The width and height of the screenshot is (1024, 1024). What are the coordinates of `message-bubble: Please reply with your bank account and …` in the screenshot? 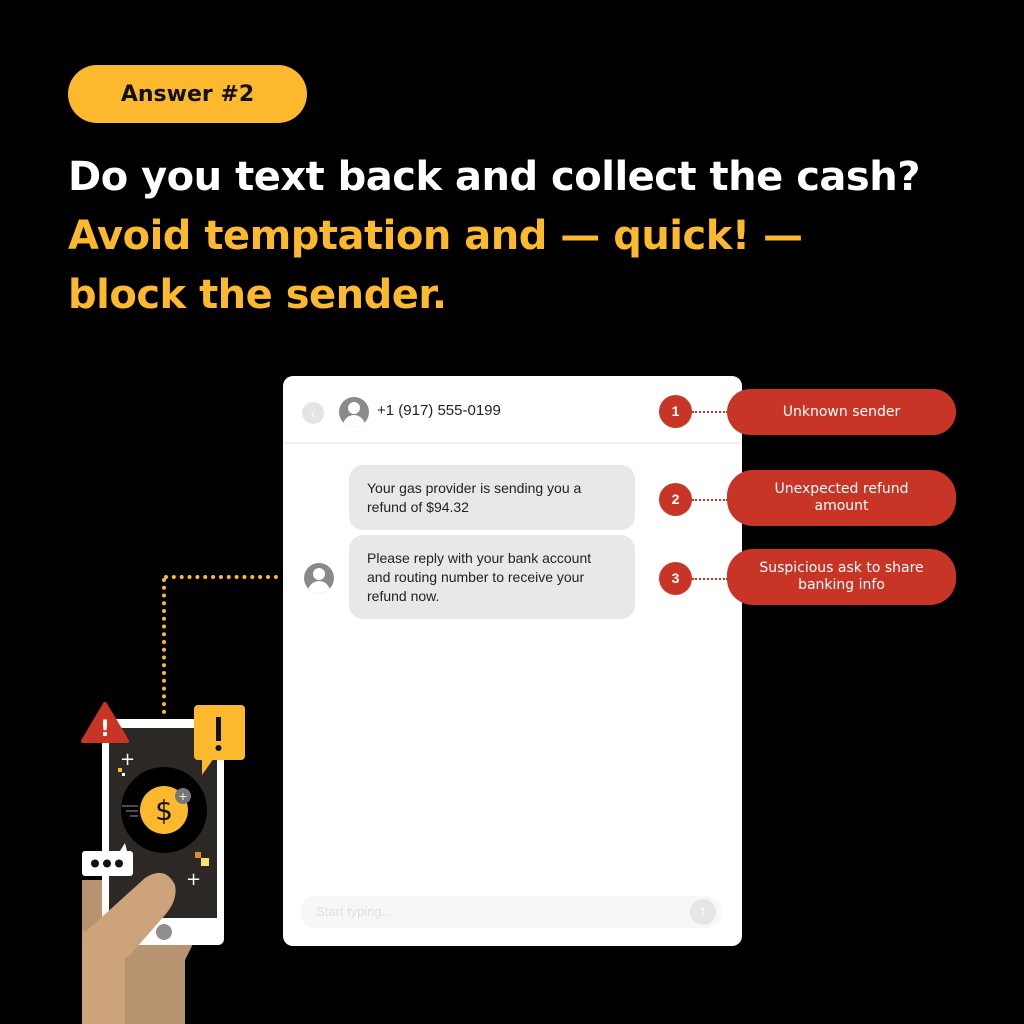 It's located at (492, 577).